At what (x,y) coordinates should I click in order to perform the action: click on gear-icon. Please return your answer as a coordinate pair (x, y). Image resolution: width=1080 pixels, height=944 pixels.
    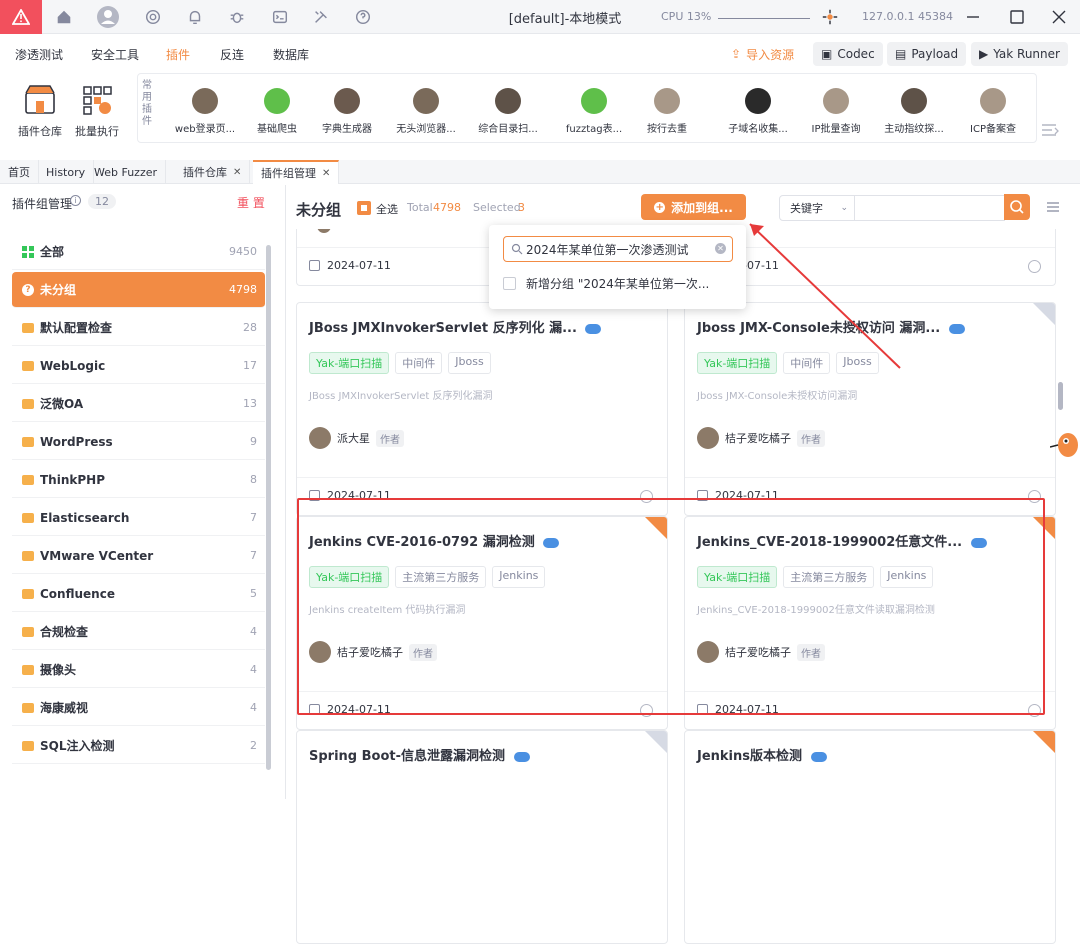
    Looking at the image, I should click on (153, 17).